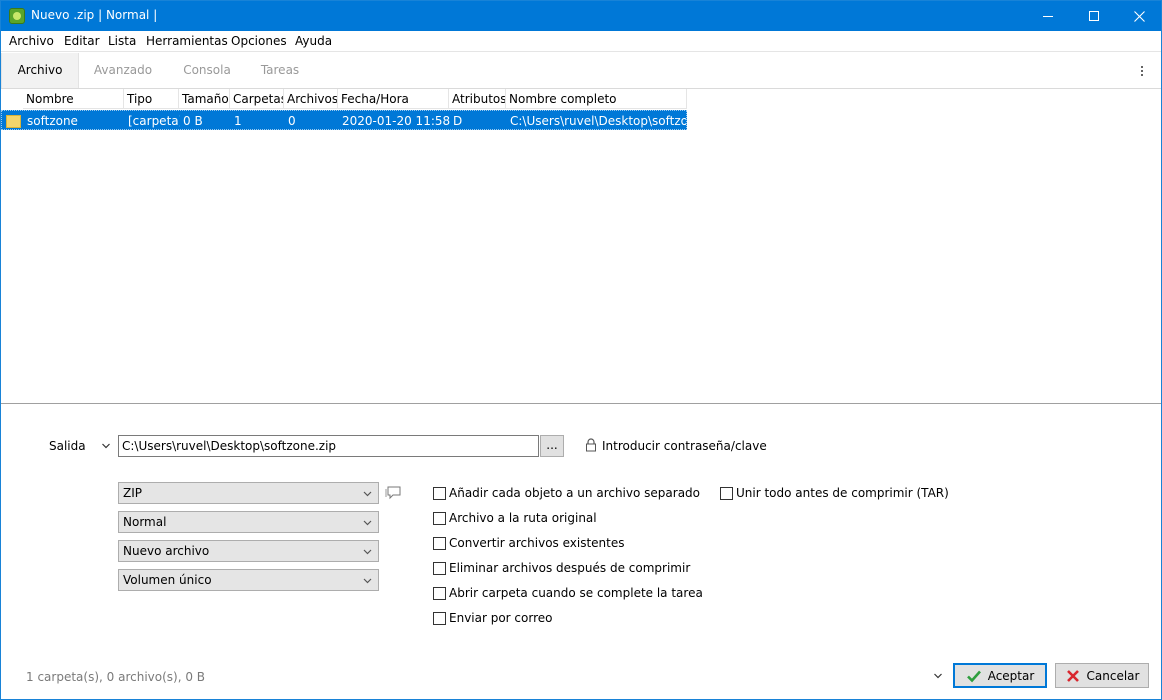 The width and height of the screenshot is (1162, 700). I want to click on cancel-x-icon, so click(1072, 675).